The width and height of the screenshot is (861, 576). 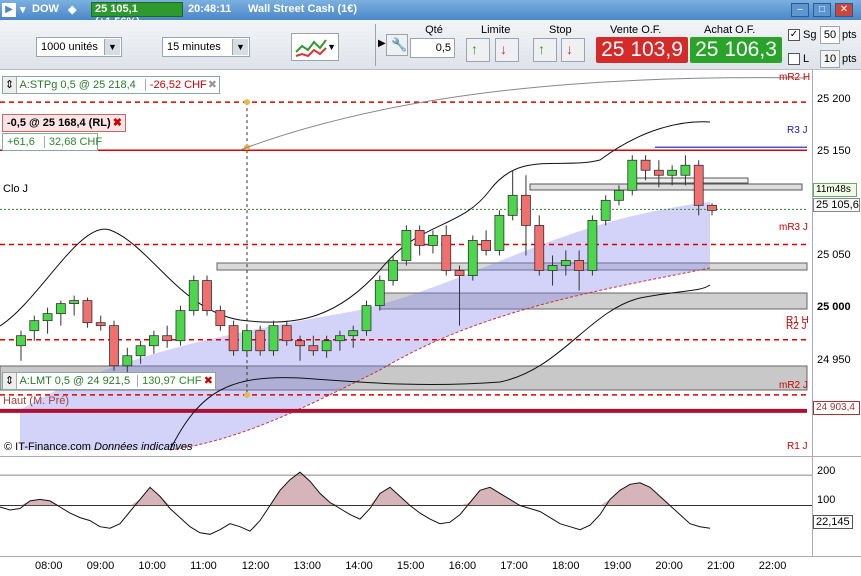 I want to click on buy-stop-icon: ↑, so click(x=541, y=49).